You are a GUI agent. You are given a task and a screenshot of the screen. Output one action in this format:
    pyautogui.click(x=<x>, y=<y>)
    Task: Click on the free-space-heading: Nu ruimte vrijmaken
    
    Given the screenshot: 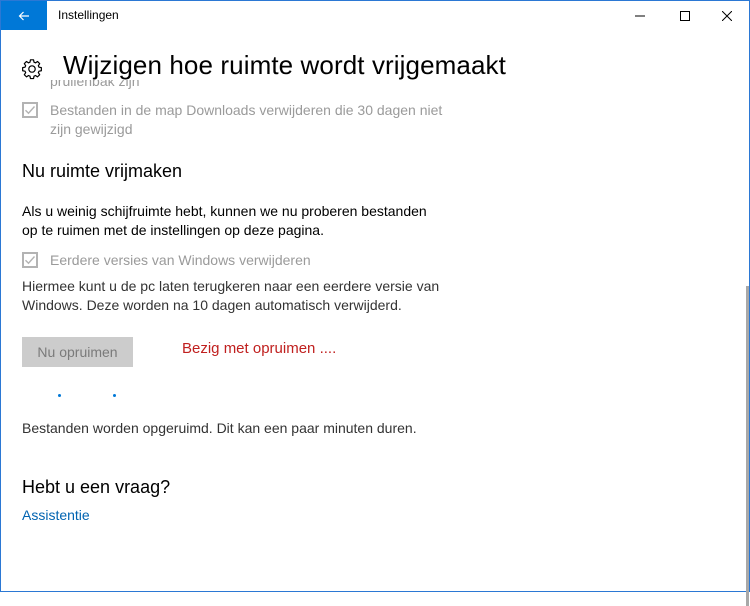 What is the action you would take?
    pyautogui.click(x=102, y=171)
    